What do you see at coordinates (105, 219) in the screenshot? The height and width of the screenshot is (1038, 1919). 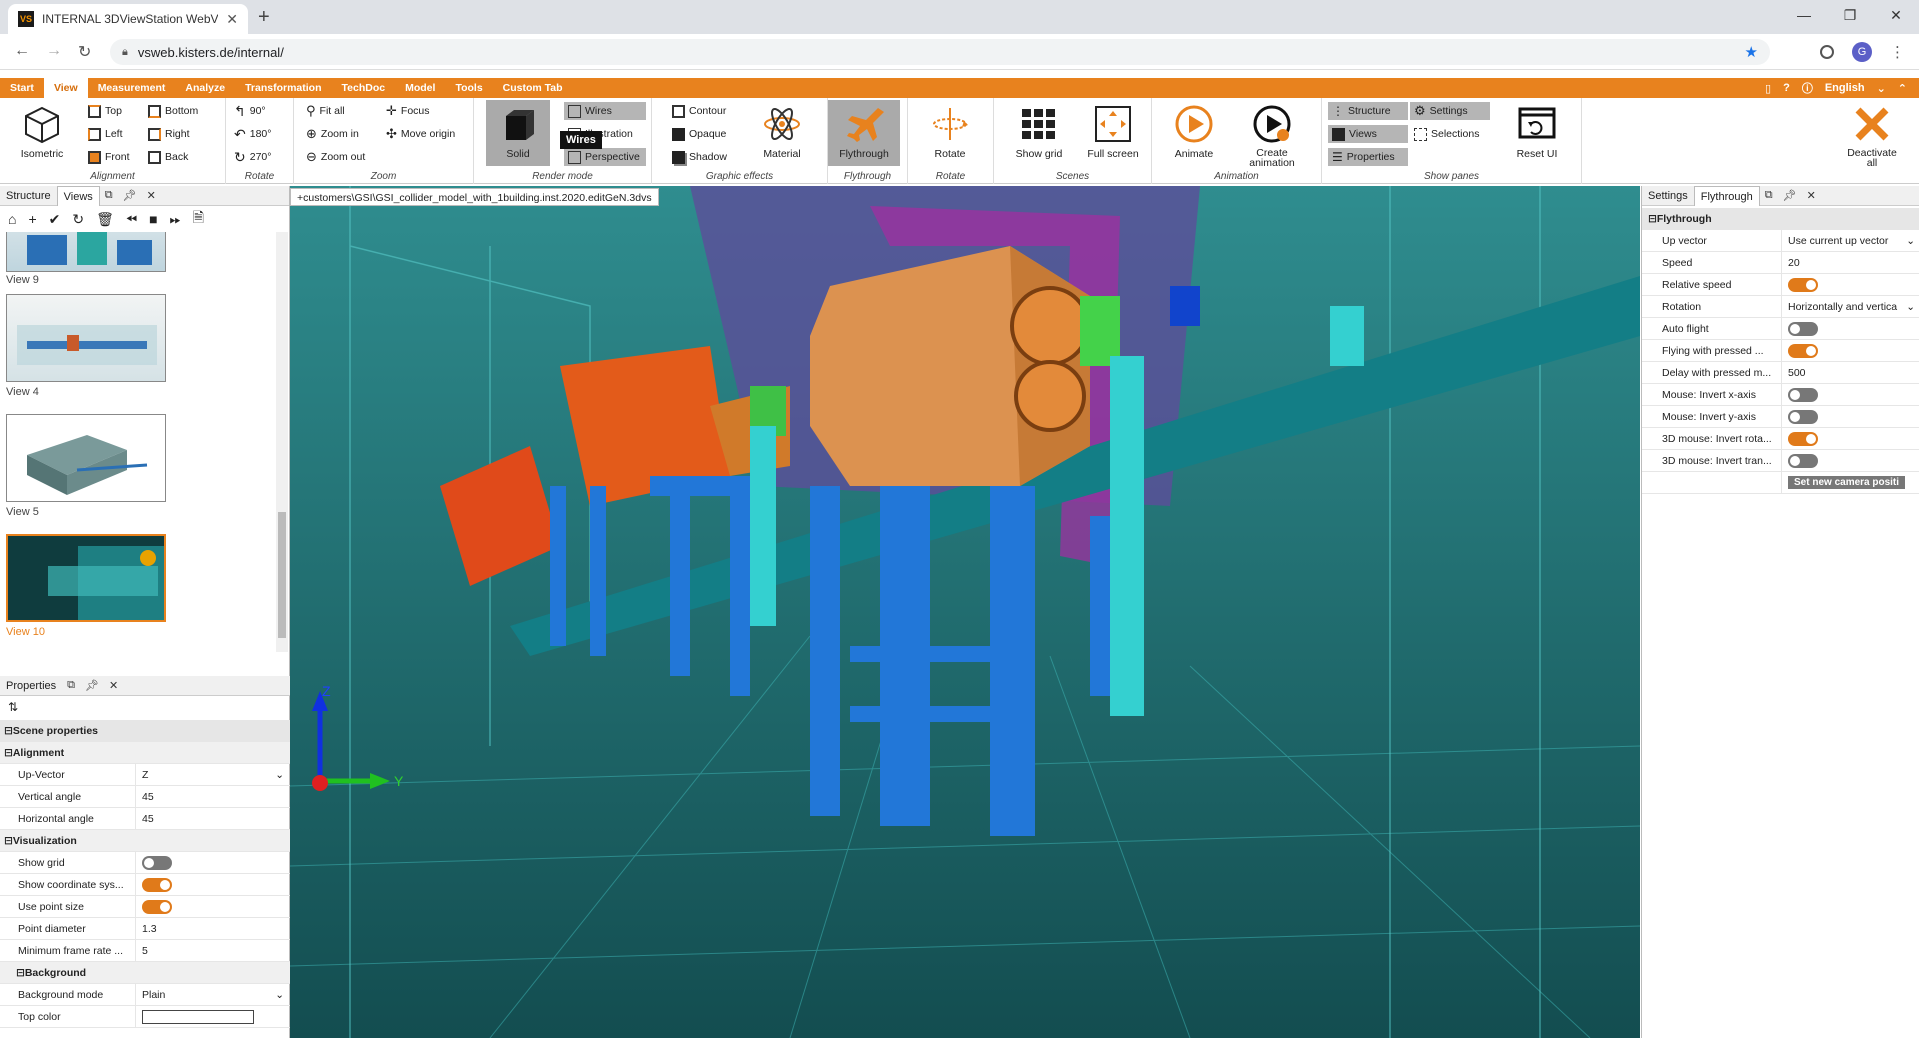 I see `delete-icon: 🗑︎` at bounding box center [105, 219].